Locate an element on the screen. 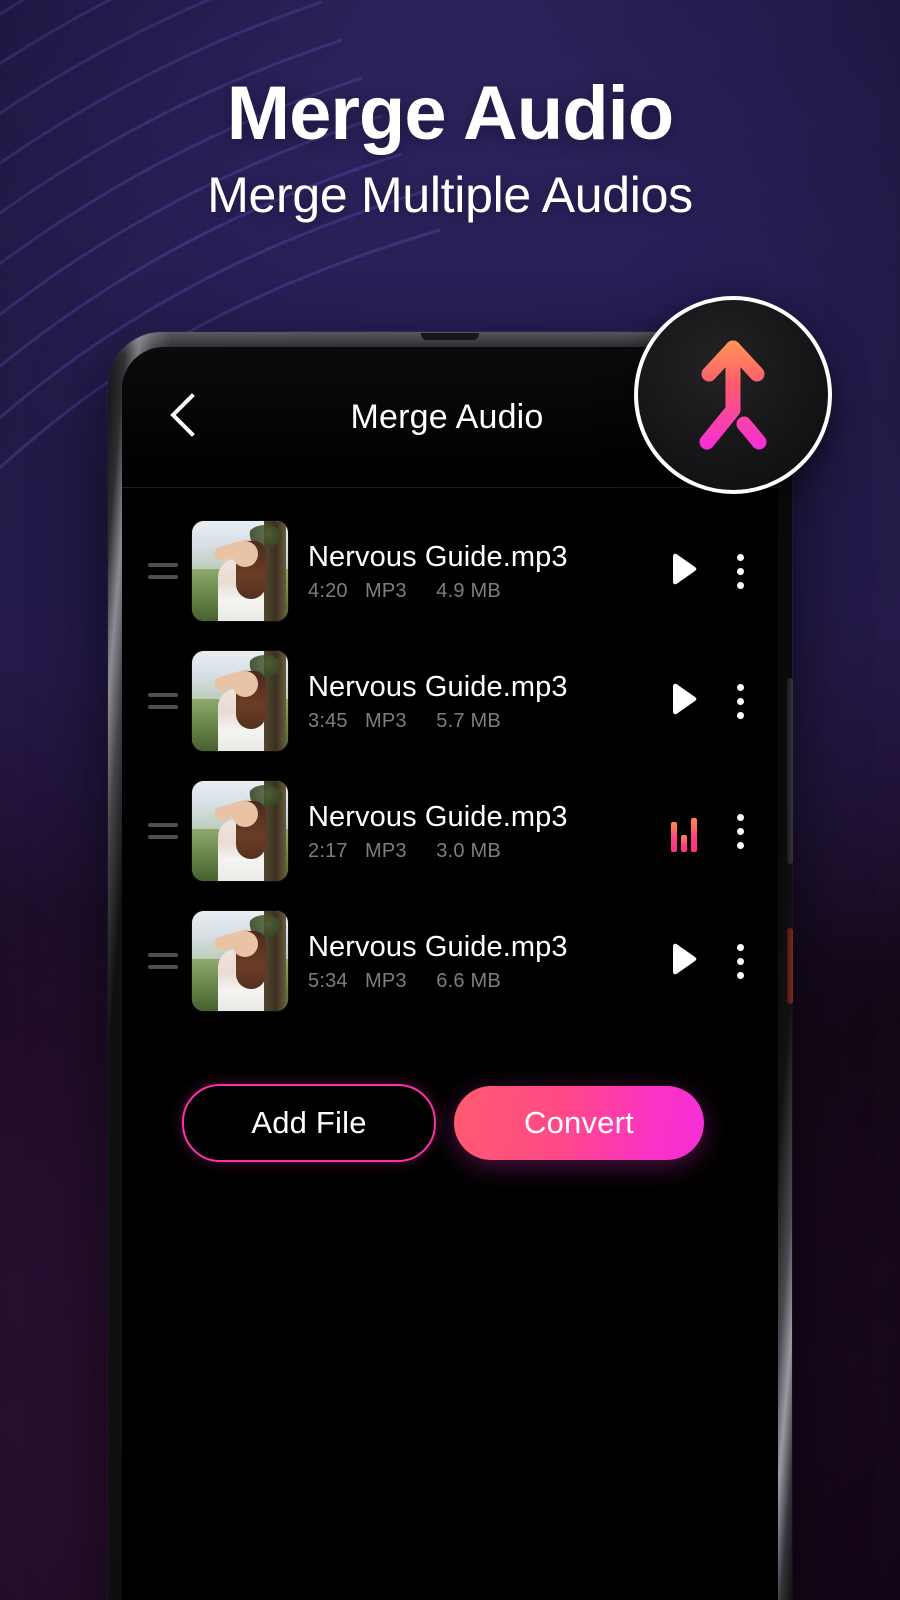 This screenshot has width=900, height=1600. merge-arrows-icon is located at coordinates (733, 395).